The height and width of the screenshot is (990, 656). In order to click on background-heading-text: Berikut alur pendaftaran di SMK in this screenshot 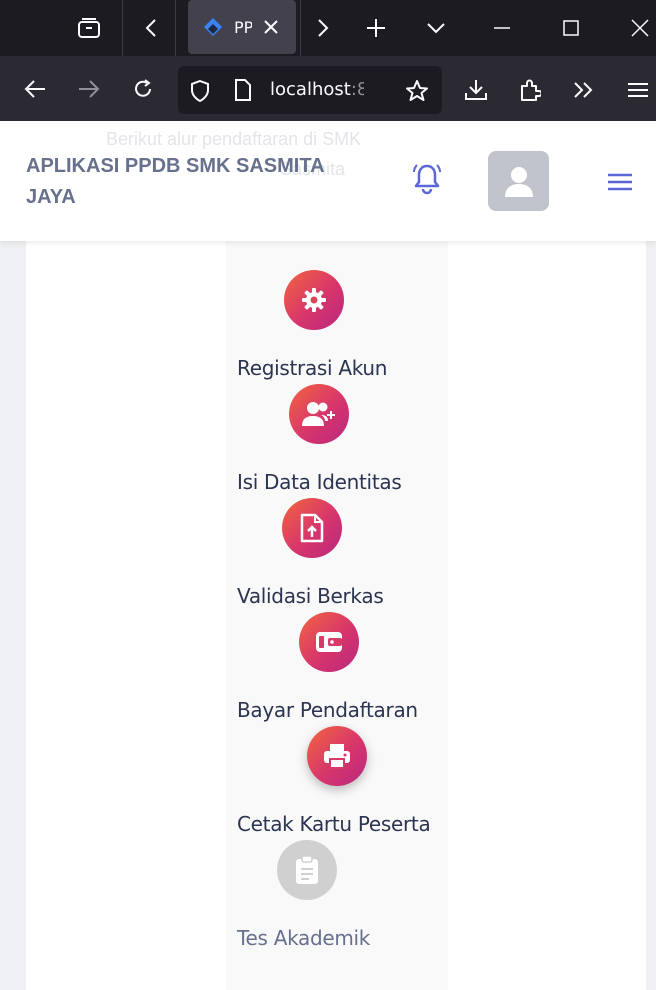, I will do `click(234, 139)`.